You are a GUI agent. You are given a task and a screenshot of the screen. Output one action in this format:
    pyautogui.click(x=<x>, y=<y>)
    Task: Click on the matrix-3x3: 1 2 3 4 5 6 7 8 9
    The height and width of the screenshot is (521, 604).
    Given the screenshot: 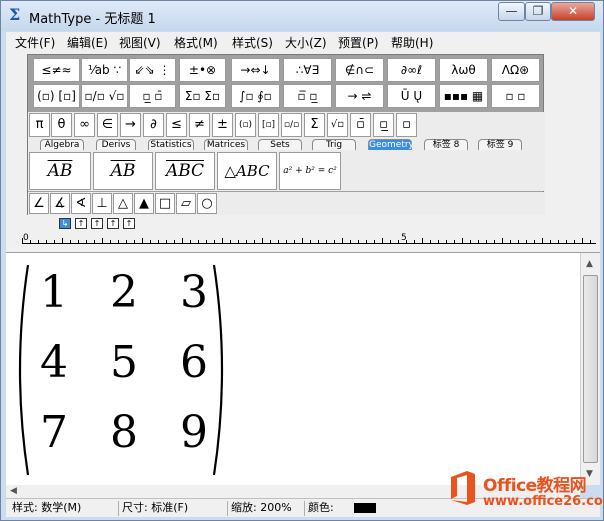 What is the action you would take?
    pyautogui.click(x=121, y=370)
    